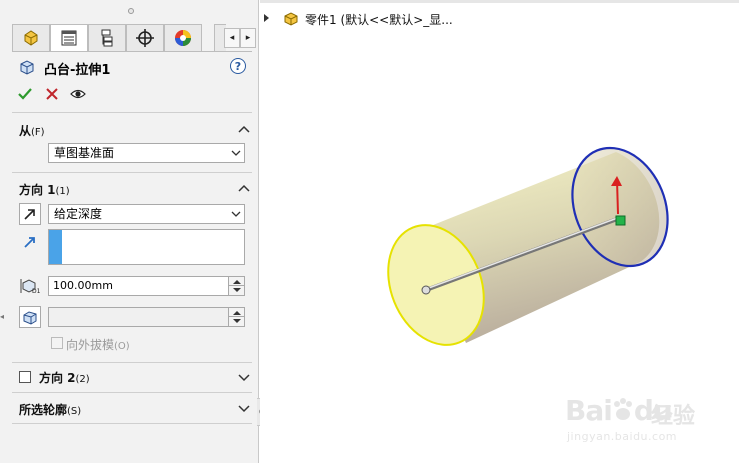  I want to click on from-start-condition-select: 草图基准面, so click(146, 153).